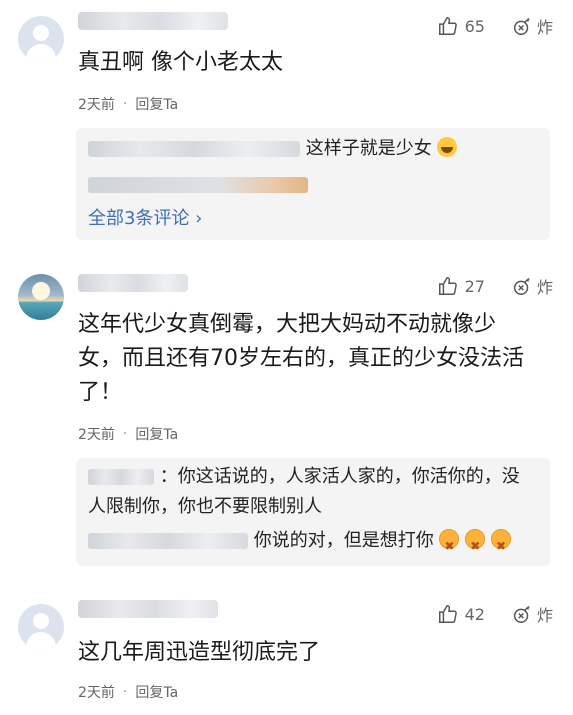  I want to click on reply-box: 这样子就是少女 全部3条评论 ›, so click(313, 184).